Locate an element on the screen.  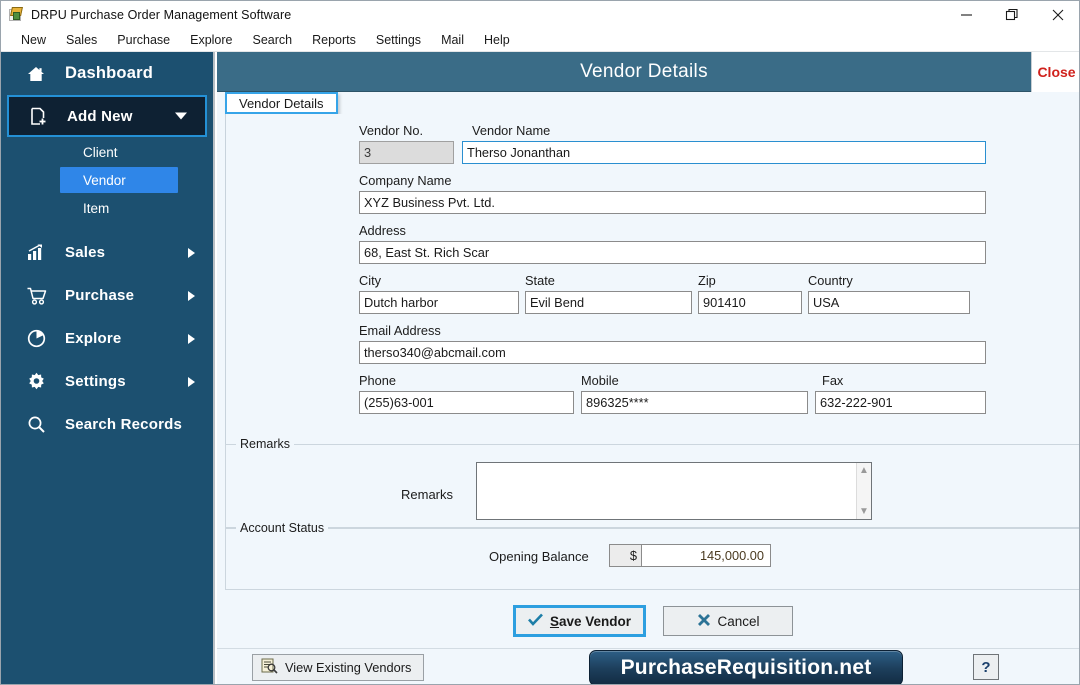
remarks-textarea: ▲ ▼ is located at coordinates (674, 491).